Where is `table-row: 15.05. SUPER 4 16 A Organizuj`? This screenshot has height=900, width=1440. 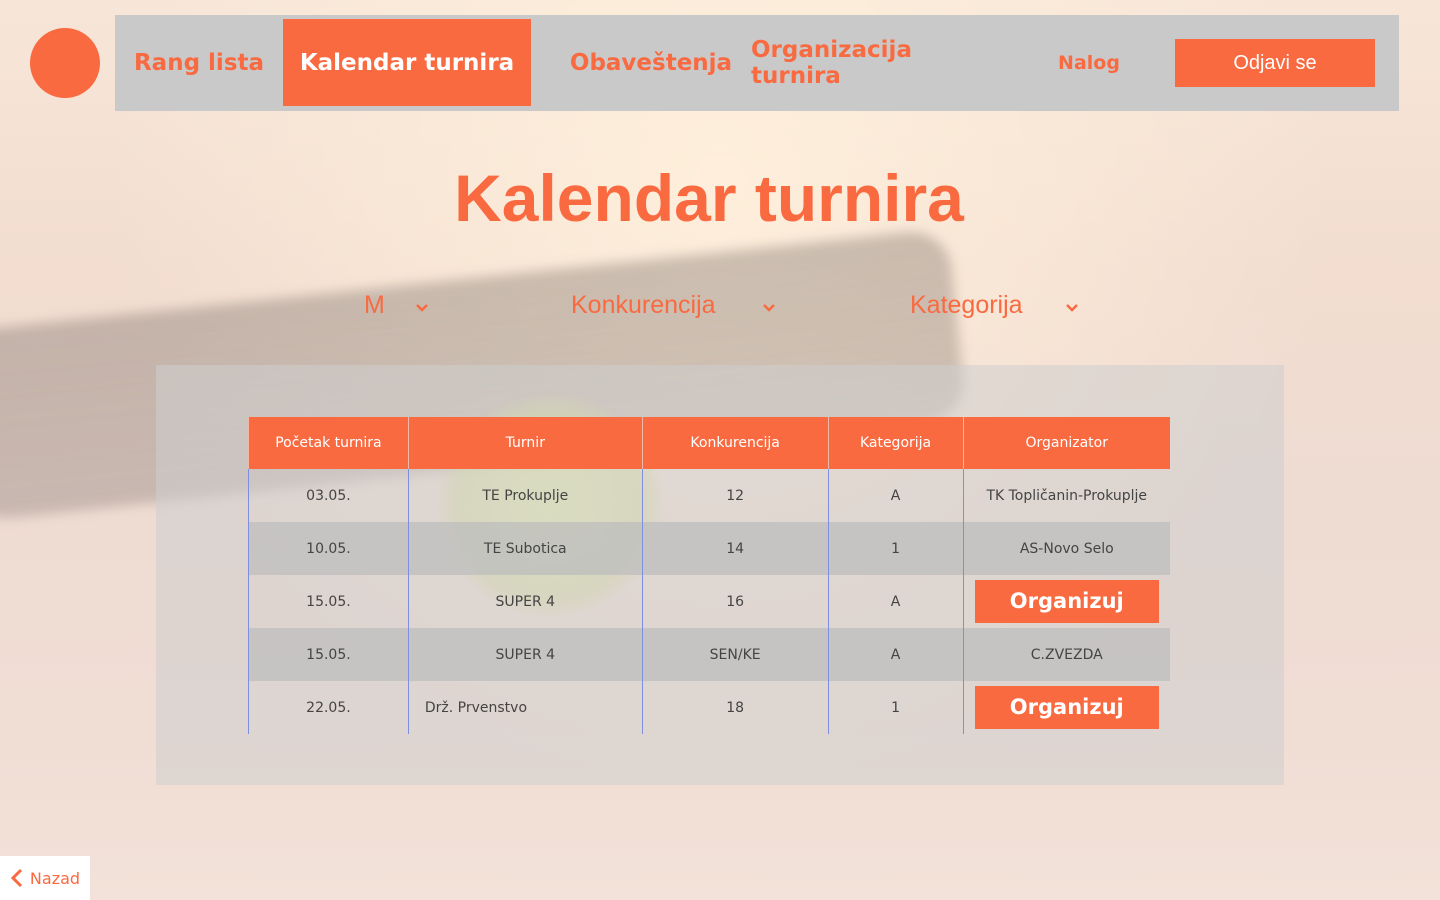
table-row: 15.05. SUPER 4 16 A Organizuj is located at coordinates (709, 601).